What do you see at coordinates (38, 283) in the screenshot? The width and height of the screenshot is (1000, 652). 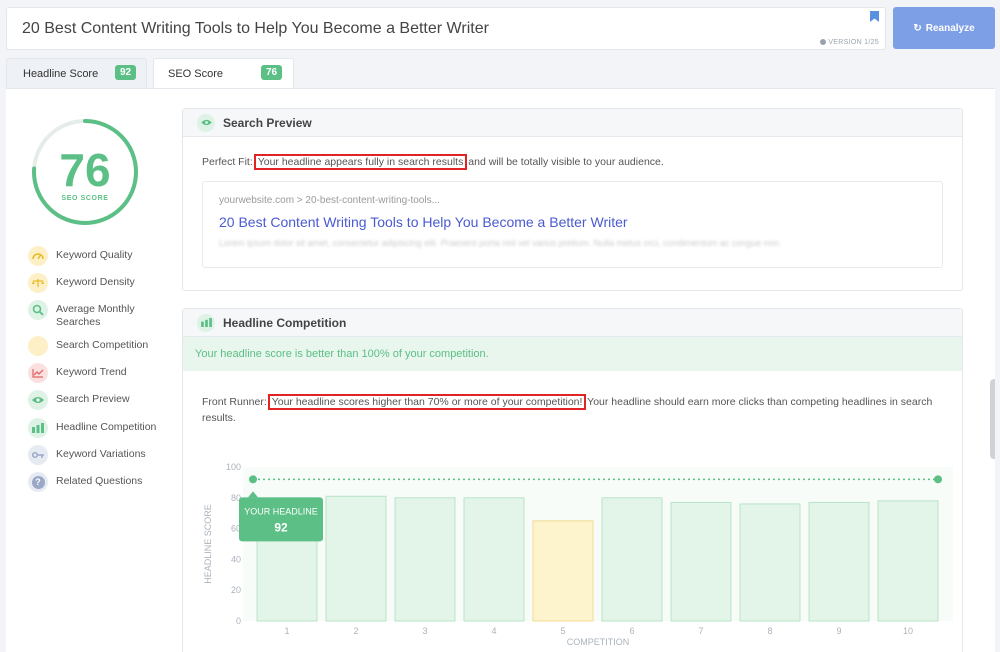 I see `scale-icon` at bounding box center [38, 283].